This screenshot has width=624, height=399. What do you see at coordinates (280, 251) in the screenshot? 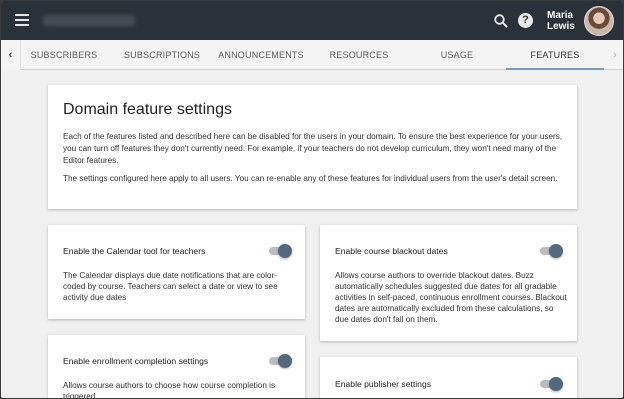
I see `calendar-toggle` at bounding box center [280, 251].